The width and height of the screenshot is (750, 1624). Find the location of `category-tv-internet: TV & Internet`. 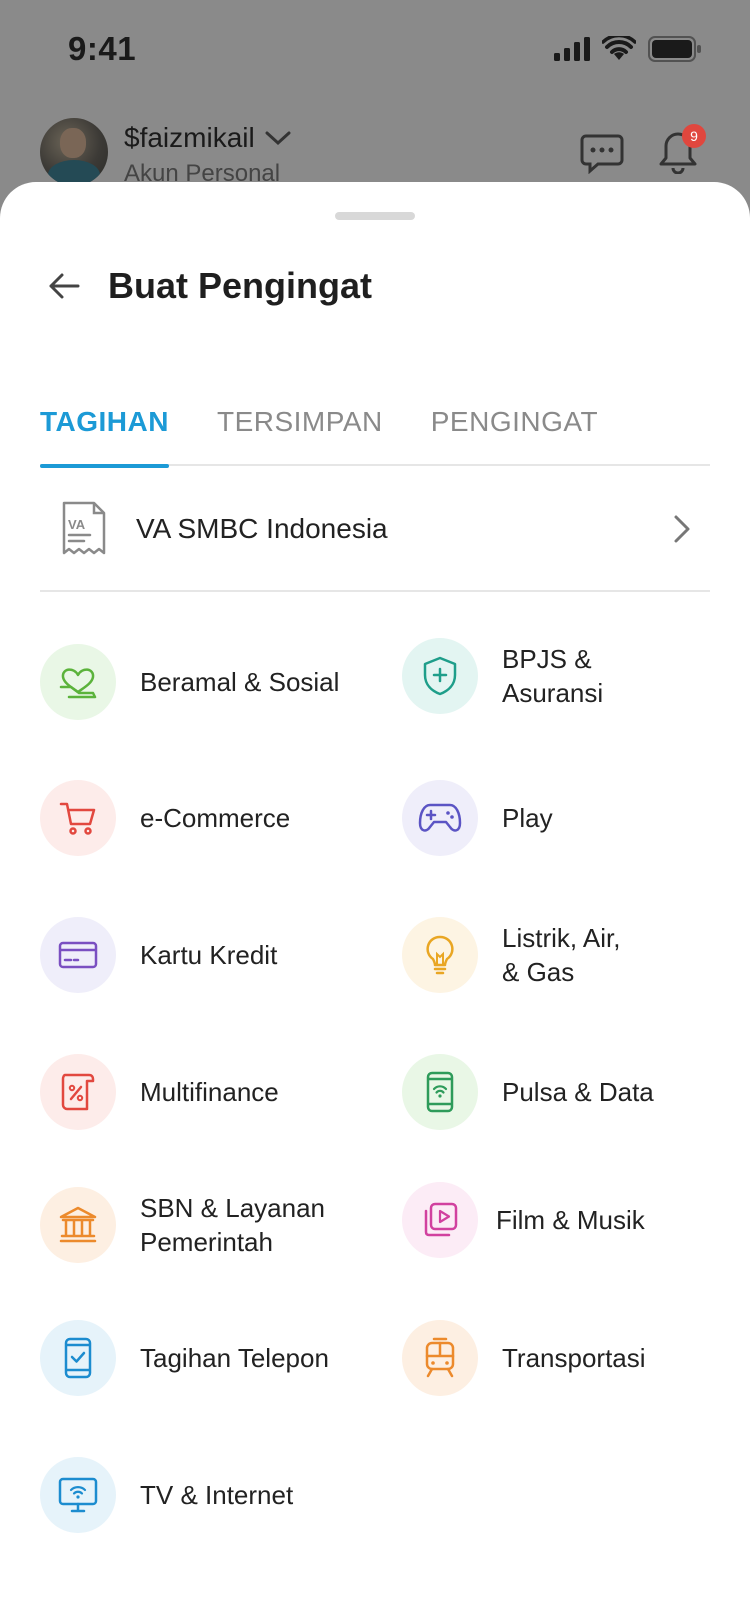

category-tv-internet: TV & Internet is located at coordinates (205, 1495).